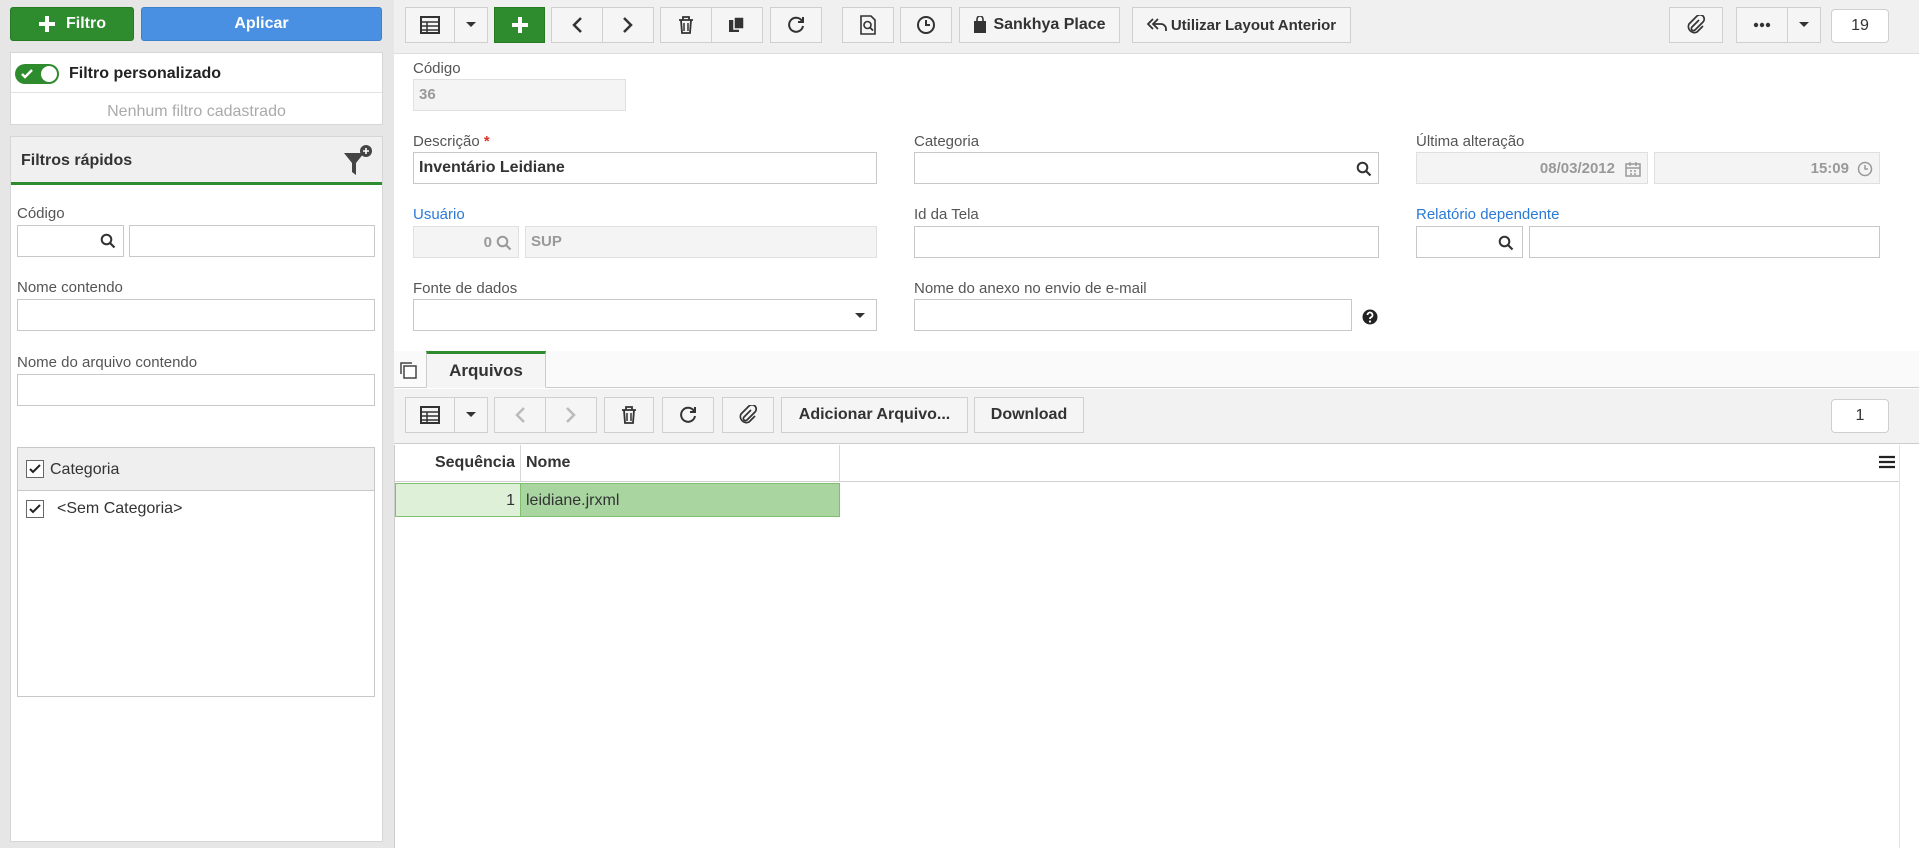 The height and width of the screenshot is (848, 1919). What do you see at coordinates (486, 141) in the screenshot?
I see `required-mark: *` at bounding box center [486, 141].